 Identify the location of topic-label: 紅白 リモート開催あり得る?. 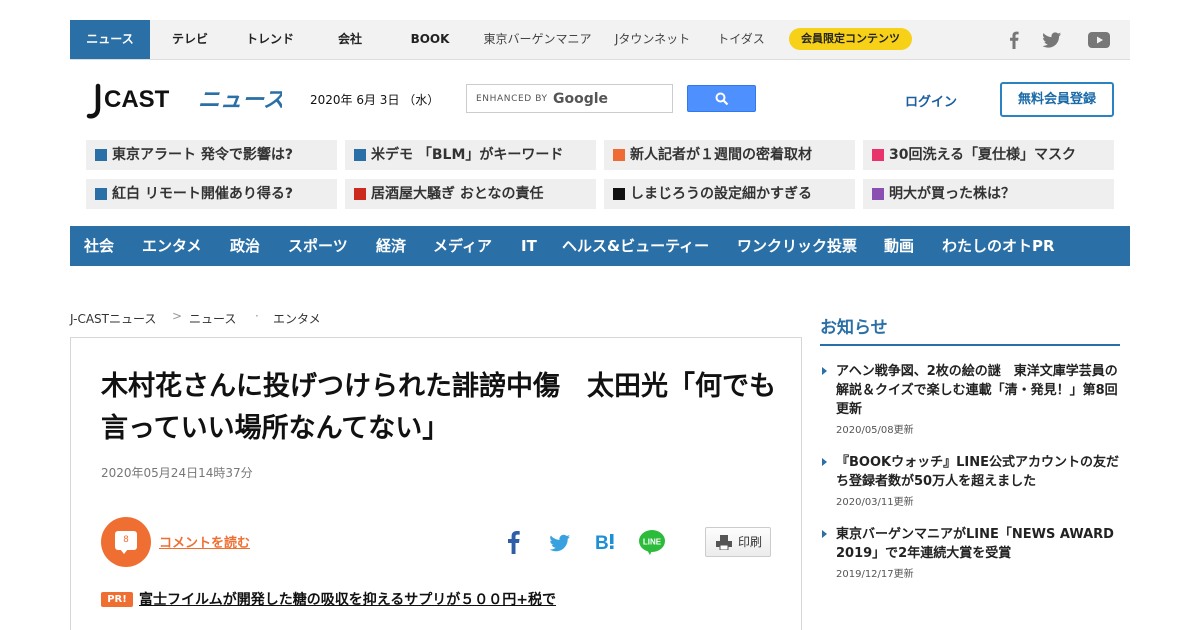
(202, 194).